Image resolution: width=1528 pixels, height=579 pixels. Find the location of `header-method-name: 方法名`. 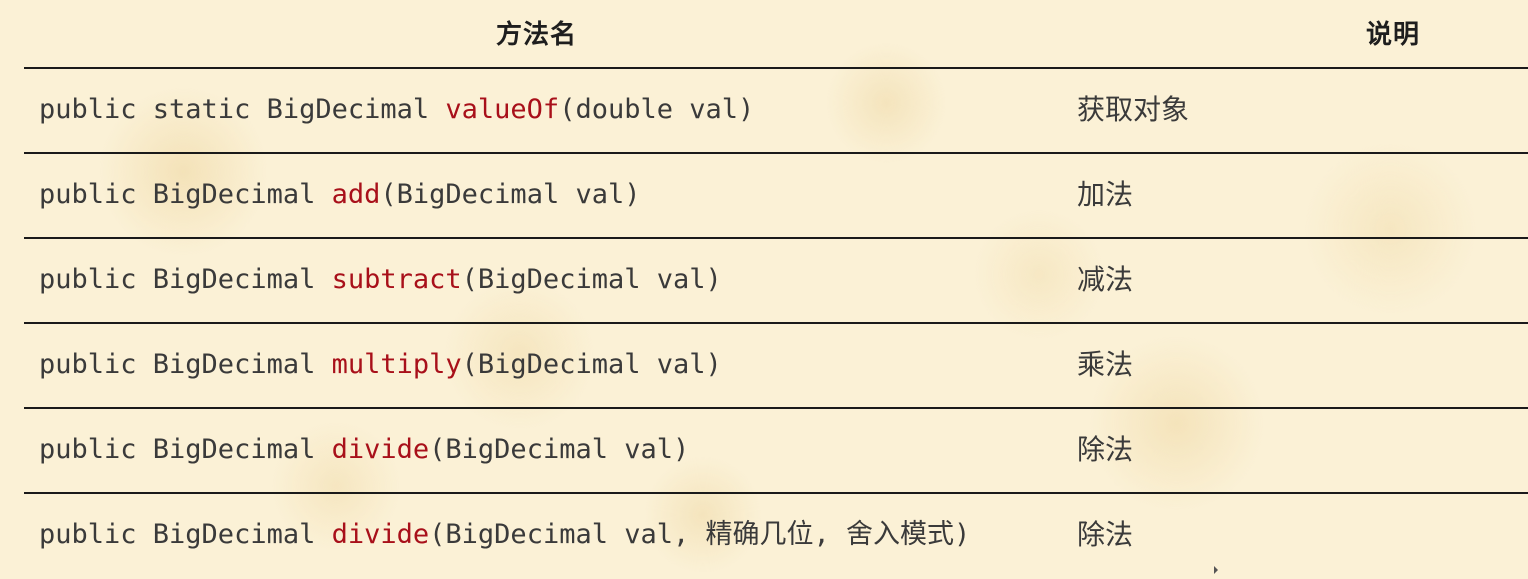

header-method-name: 方法名 is located at coordinates (537, 35).